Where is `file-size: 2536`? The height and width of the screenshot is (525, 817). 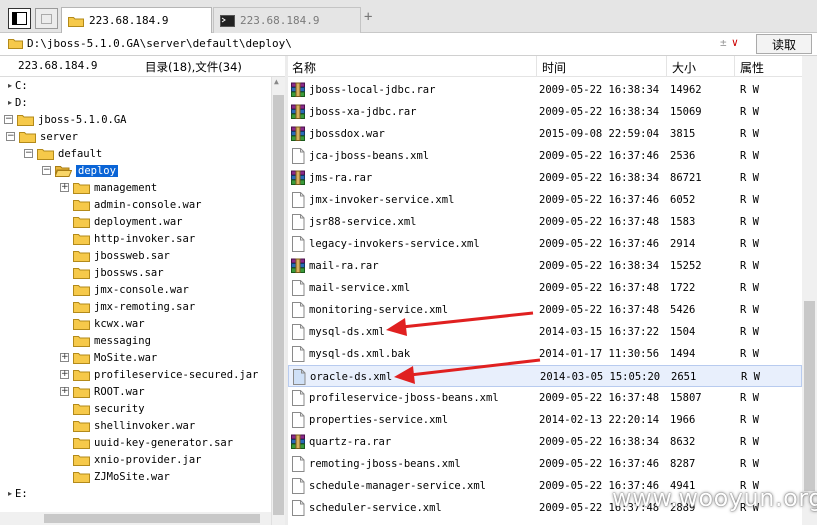
file-size: 2536 is located at coordinates (683, 156).